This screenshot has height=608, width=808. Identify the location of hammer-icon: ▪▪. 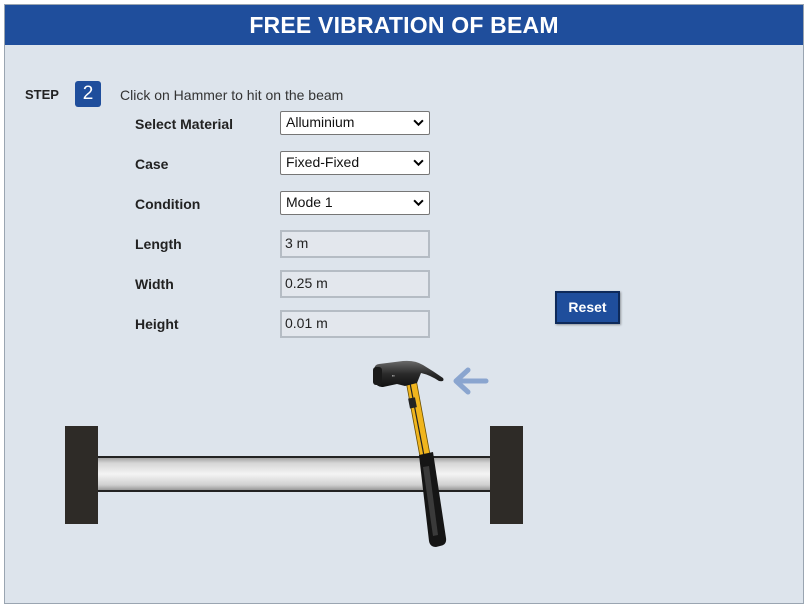
(410, 453).